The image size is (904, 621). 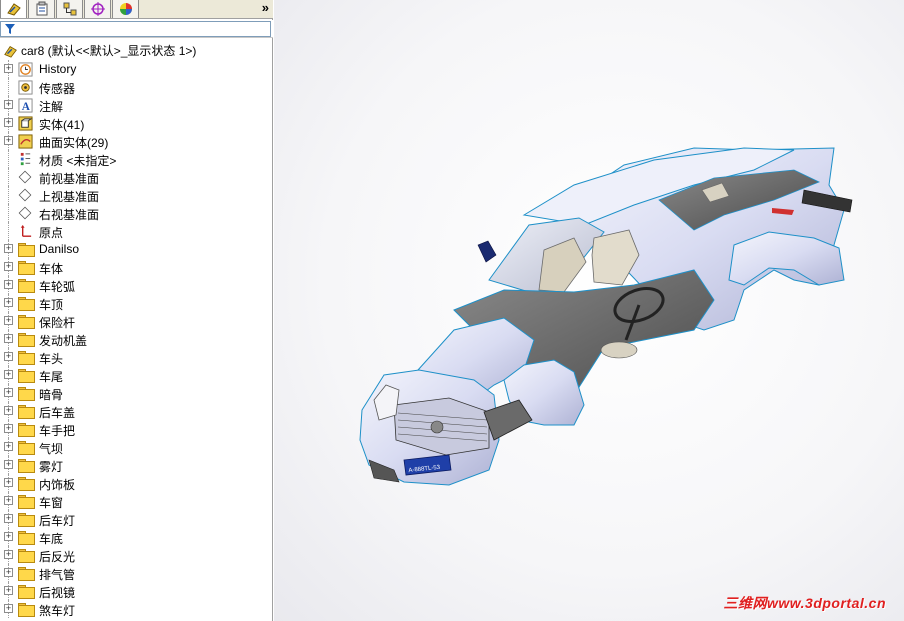 I want to click on tree-item: + 气坝, so click(x=136, y=447).